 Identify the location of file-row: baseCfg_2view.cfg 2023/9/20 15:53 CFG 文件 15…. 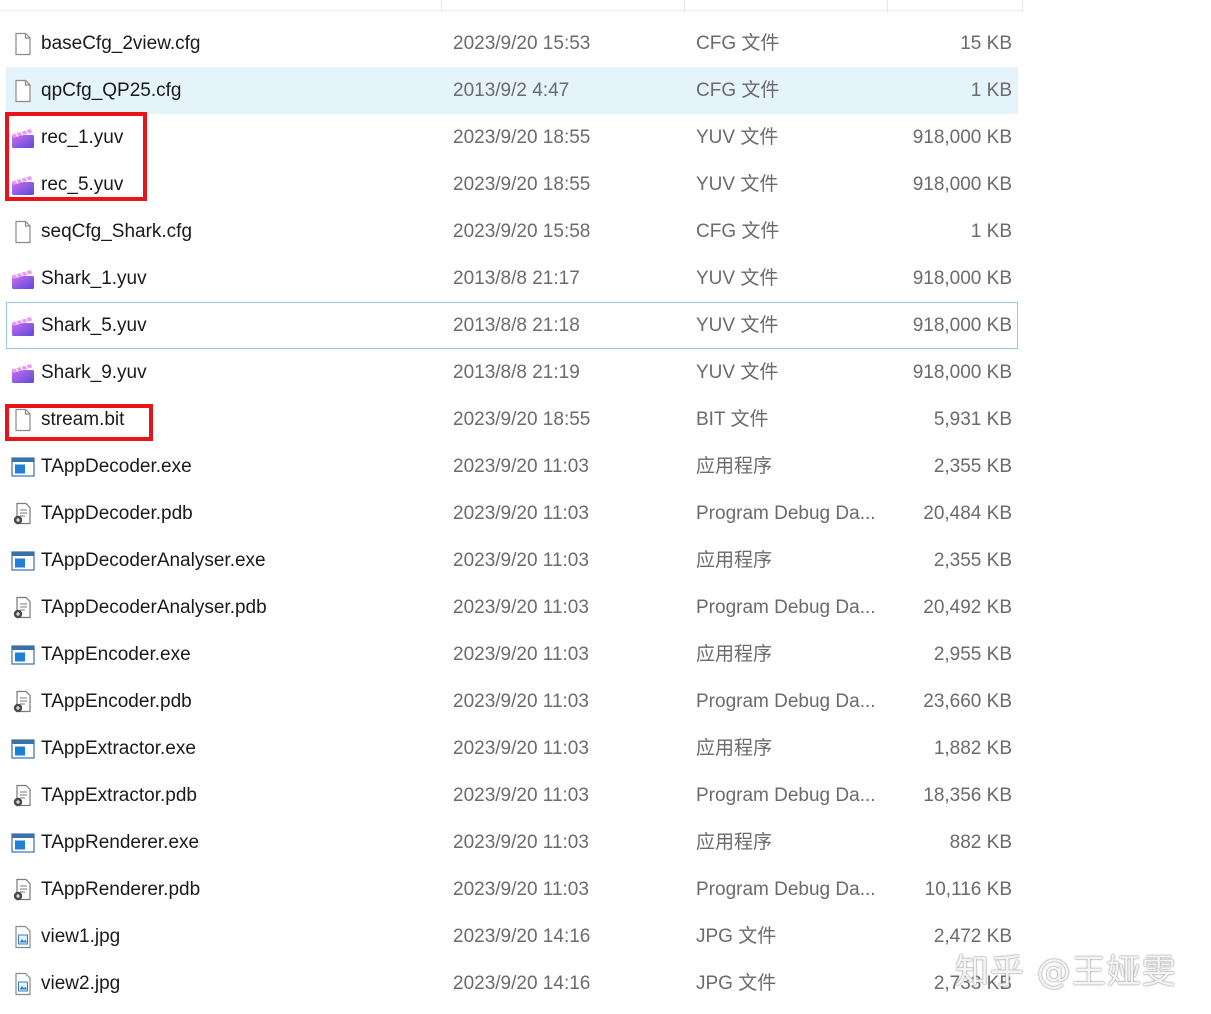
(512, 43).